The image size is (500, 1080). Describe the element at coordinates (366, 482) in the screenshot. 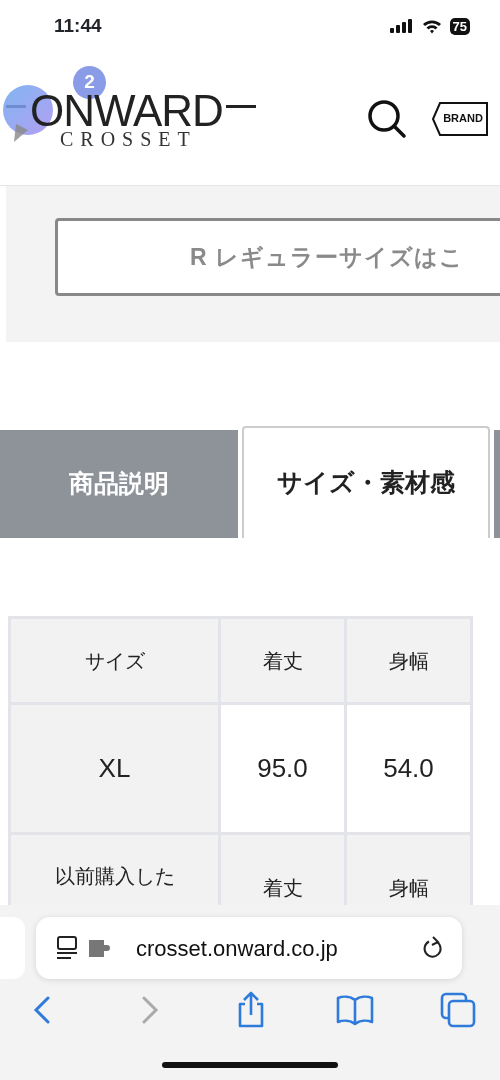

I see `tab: サイズ・素材感` at that location.